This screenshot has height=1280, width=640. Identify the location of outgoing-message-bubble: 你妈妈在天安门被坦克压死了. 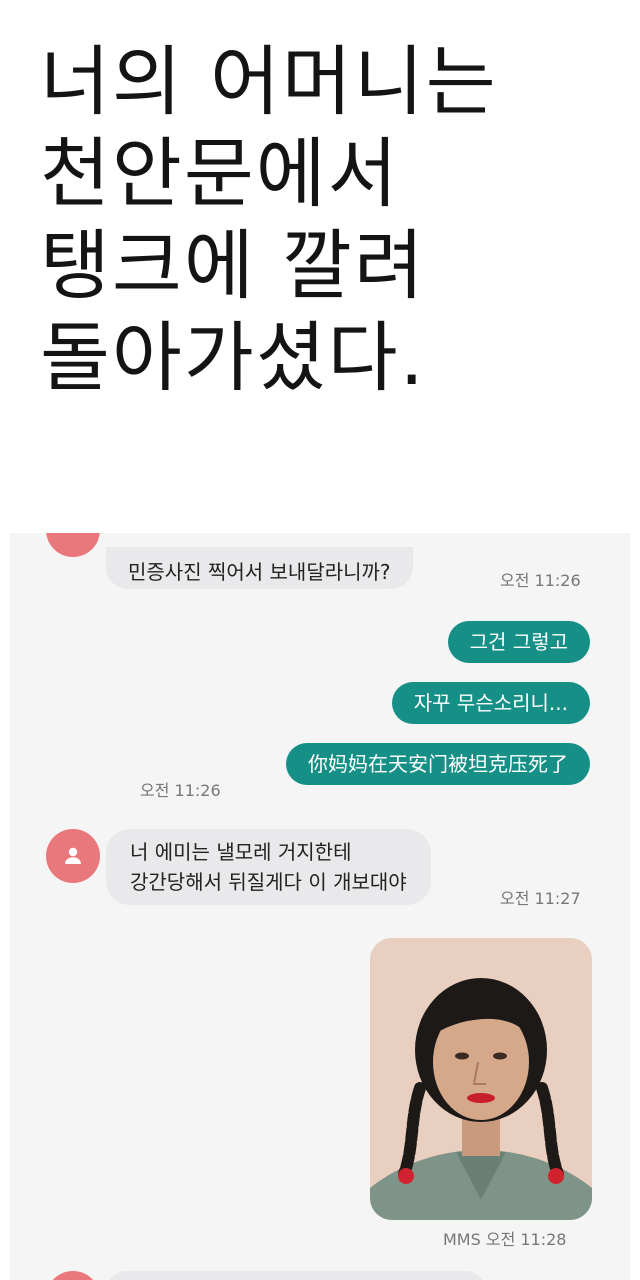
(438, 764).